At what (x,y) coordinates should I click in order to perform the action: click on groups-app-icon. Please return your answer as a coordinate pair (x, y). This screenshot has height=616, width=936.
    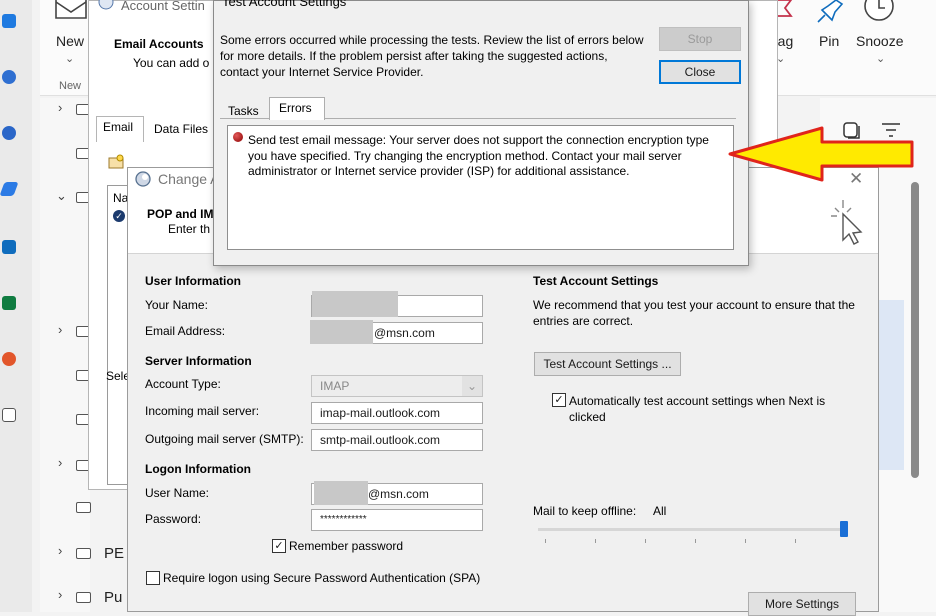
    Looking at the image, I should click on (9, 133).